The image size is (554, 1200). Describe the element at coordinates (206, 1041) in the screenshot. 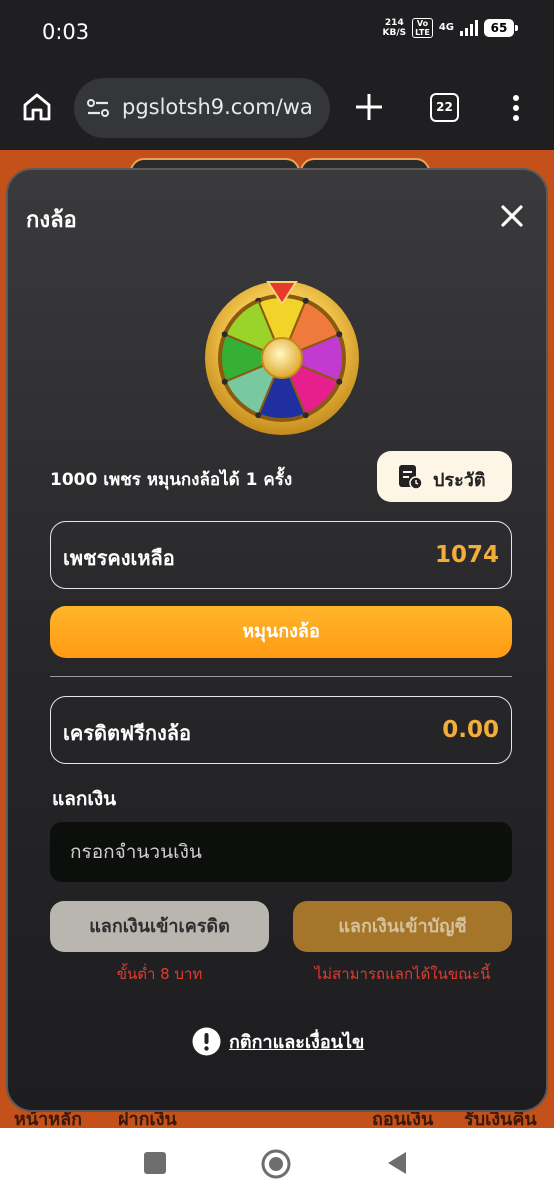

I see `exclamation-icon` at that location.